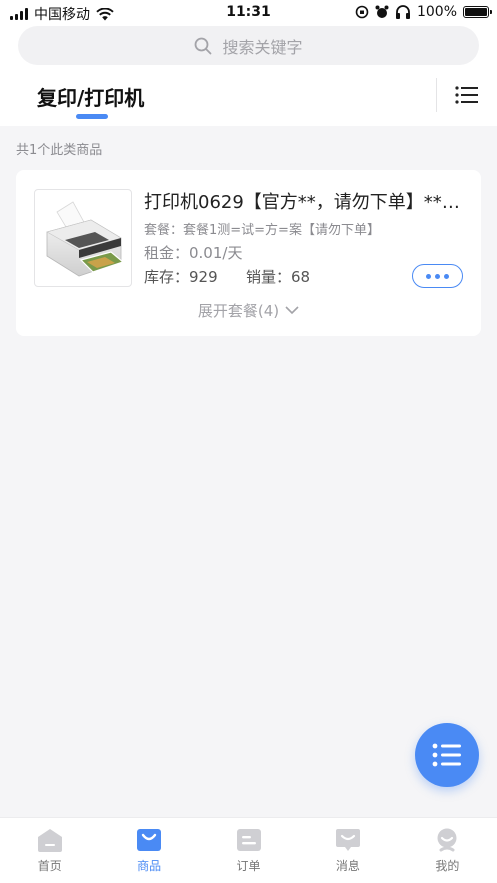 This screenshot has height=883, width=497. I want to click on search-bar-area: 搜索关键字, so click(248, 50).